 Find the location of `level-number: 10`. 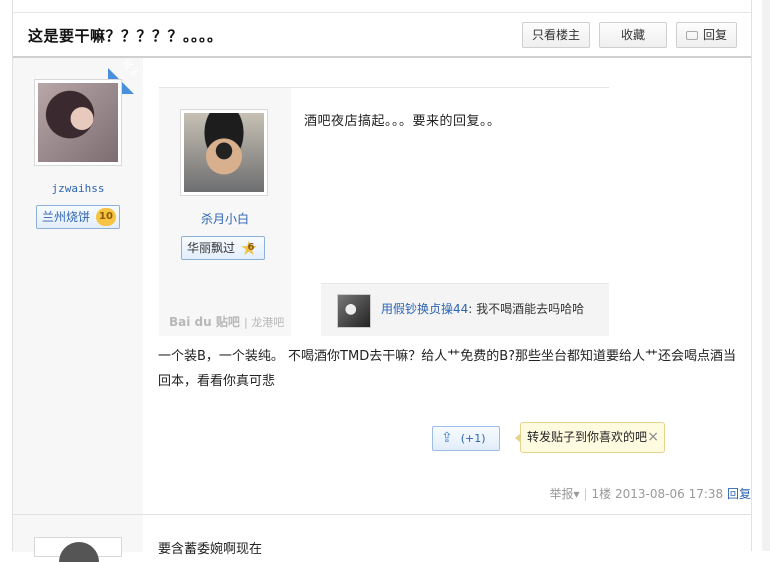

level-number: 10 is located at coordinates (106, 217).